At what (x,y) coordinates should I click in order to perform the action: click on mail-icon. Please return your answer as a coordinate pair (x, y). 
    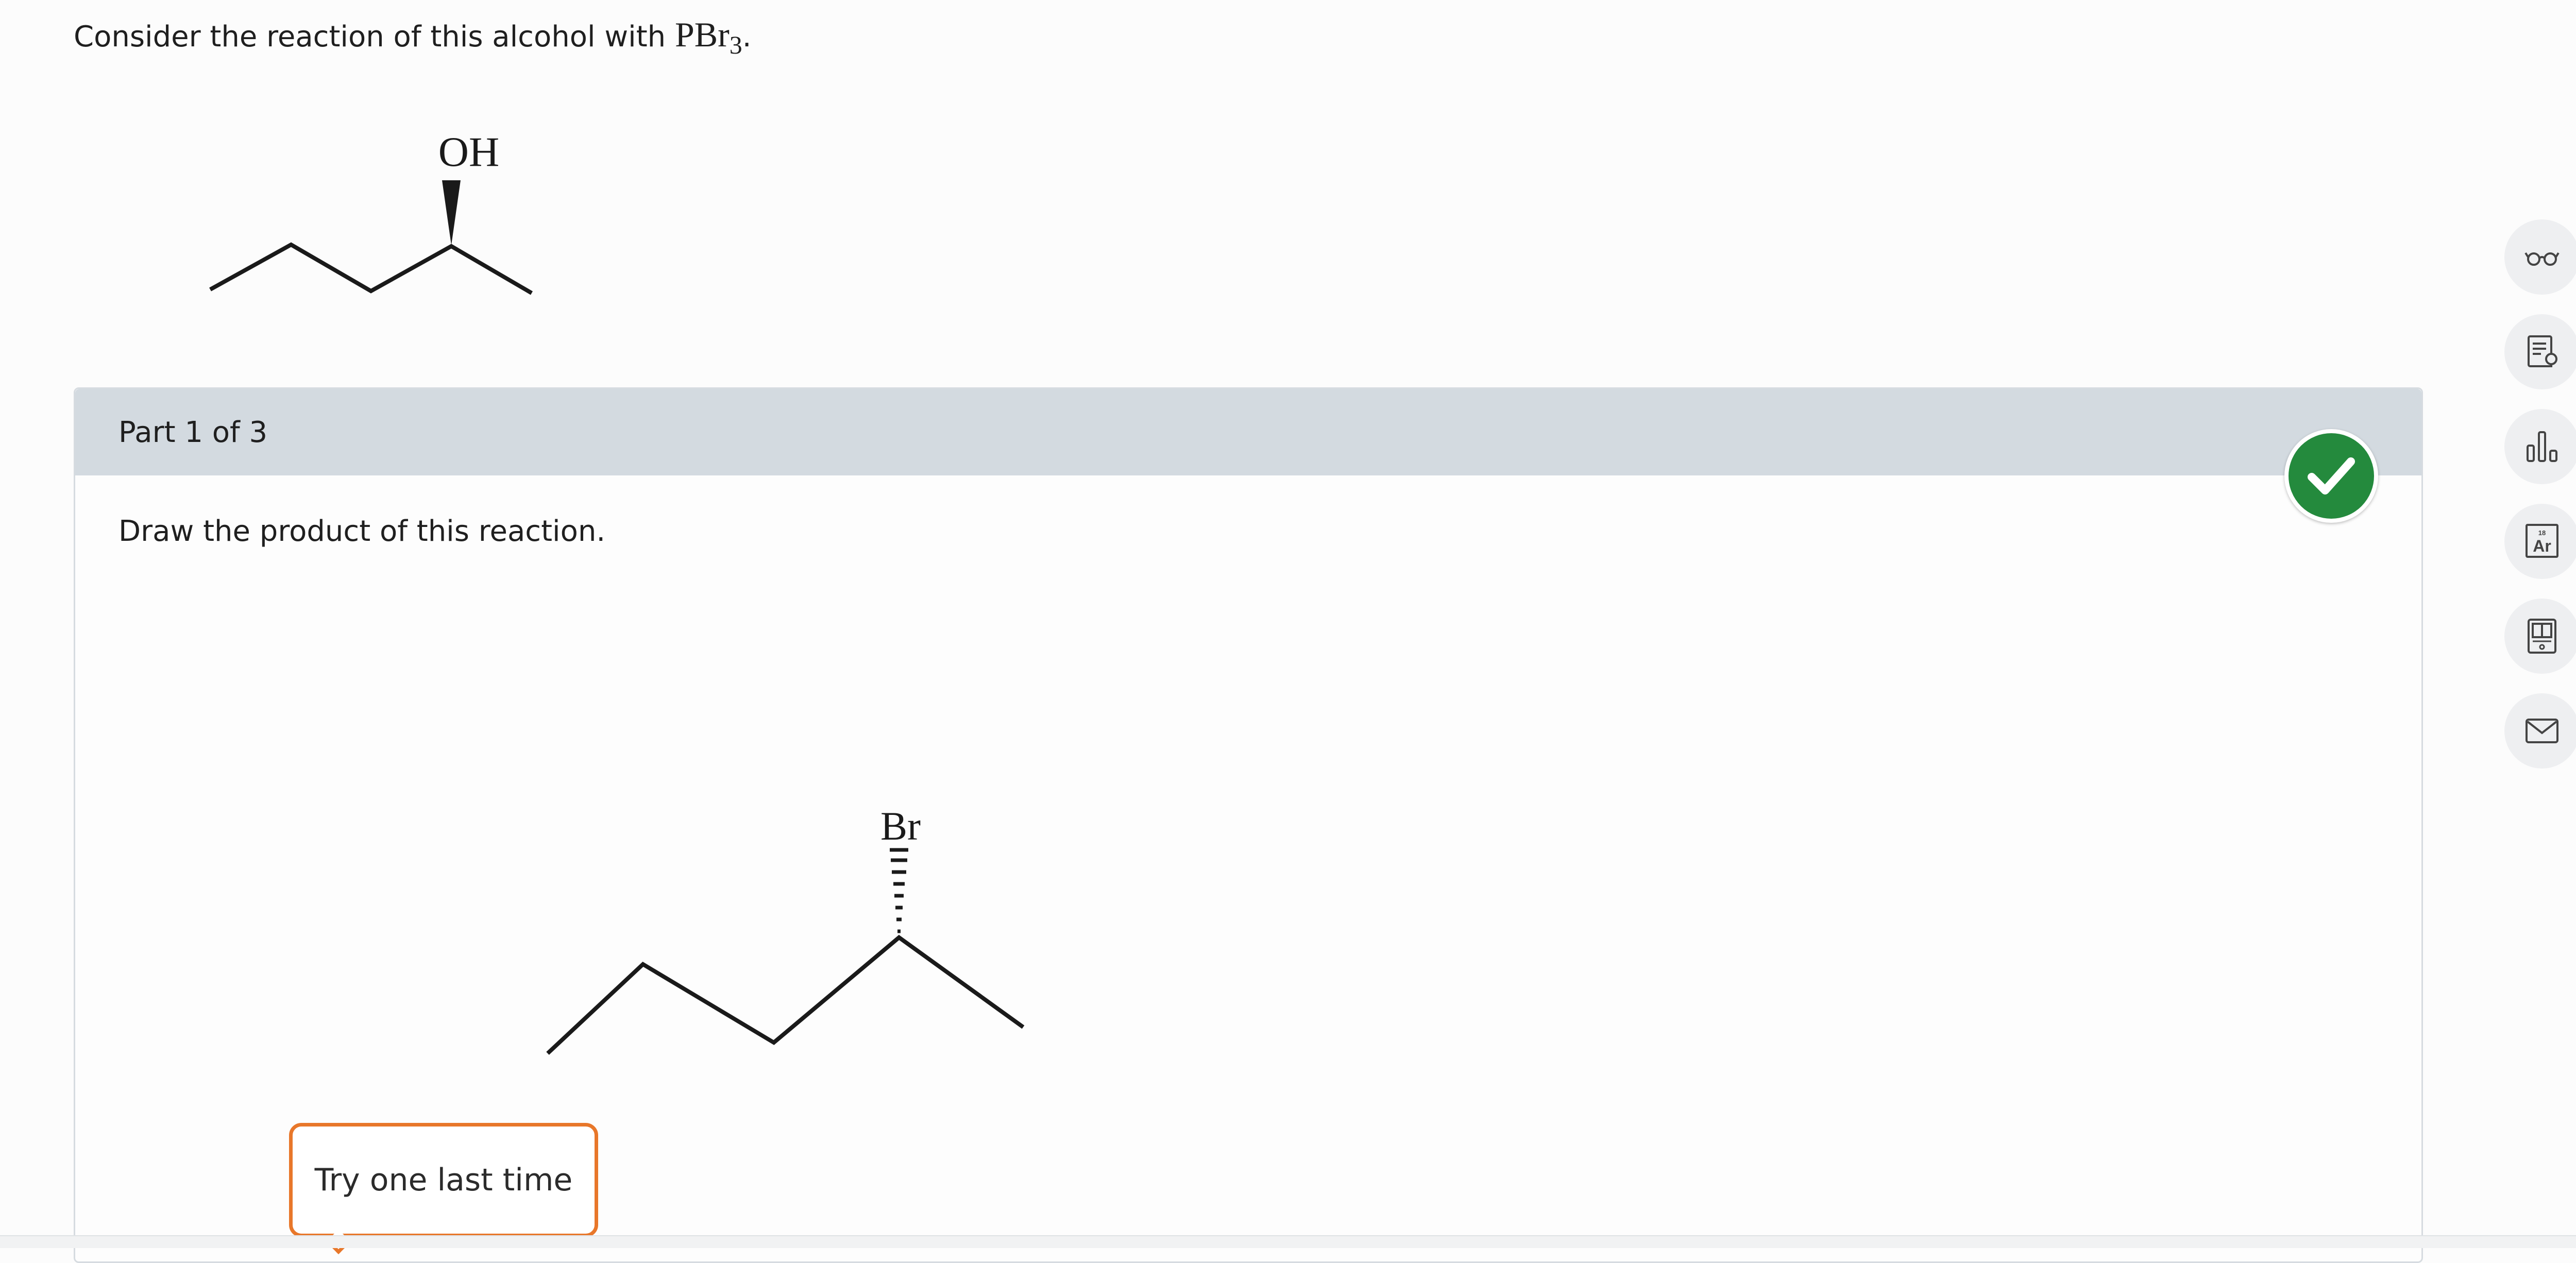
    Looking at the image, I should click on (2542, 731).